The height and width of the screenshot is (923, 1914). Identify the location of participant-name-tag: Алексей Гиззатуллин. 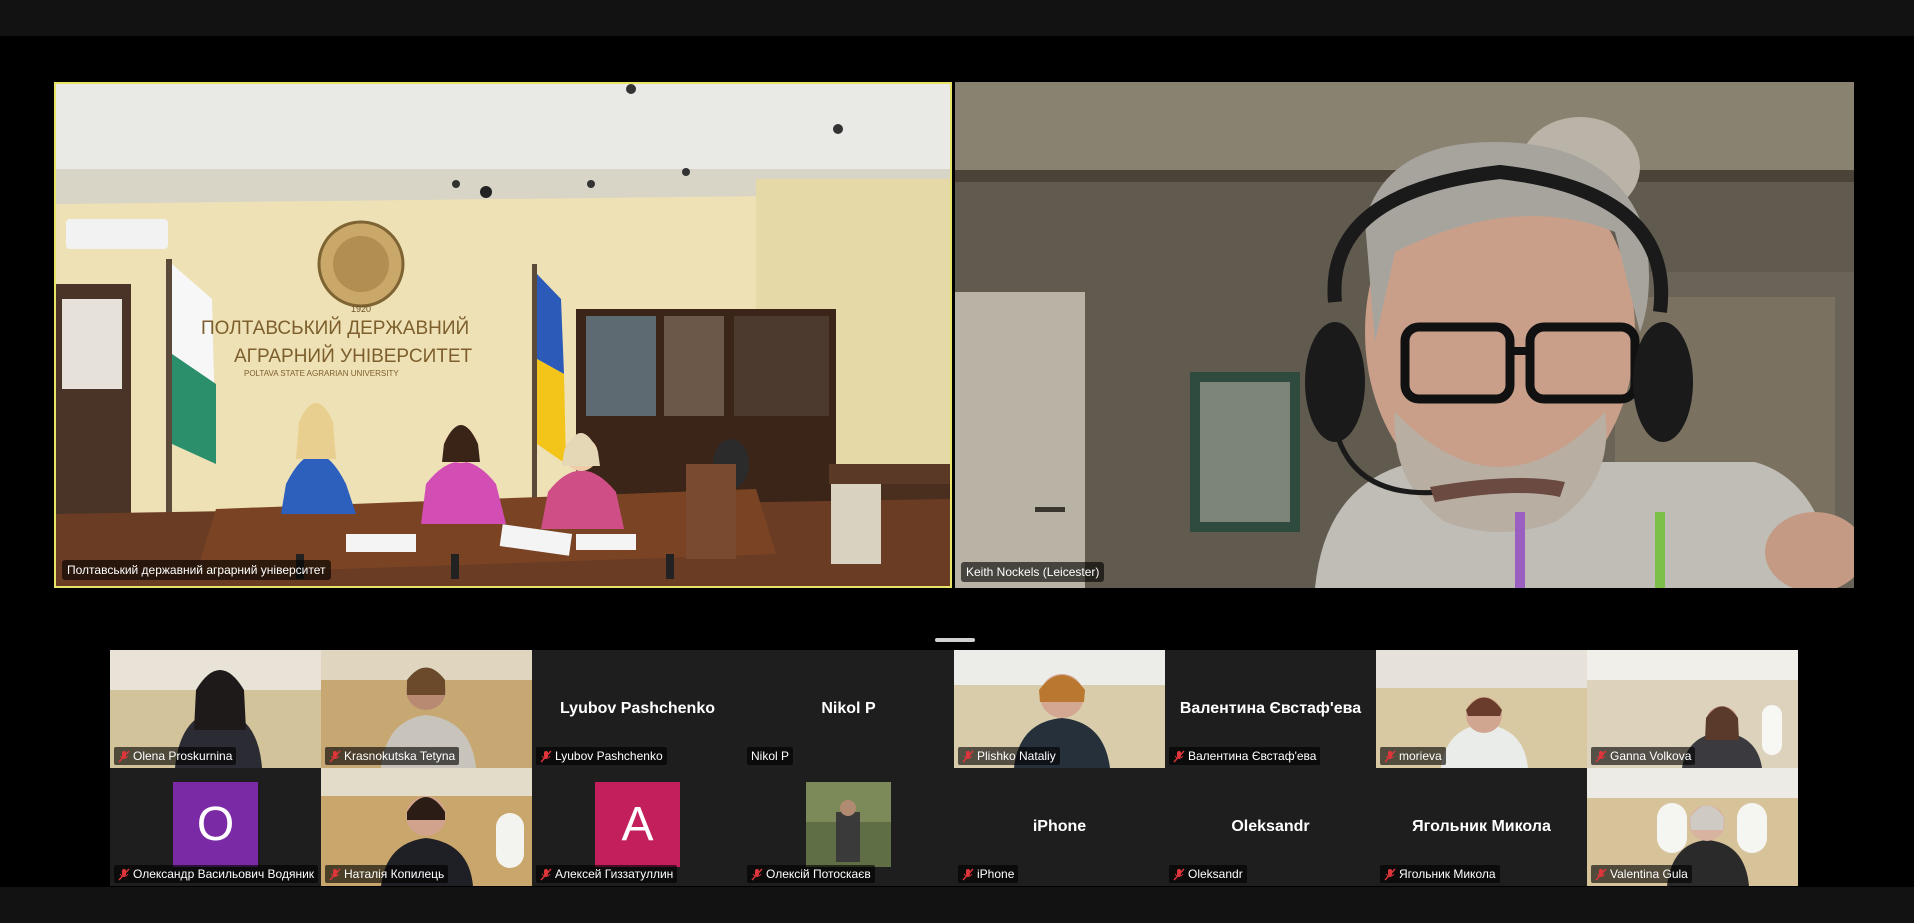
(607, 874).